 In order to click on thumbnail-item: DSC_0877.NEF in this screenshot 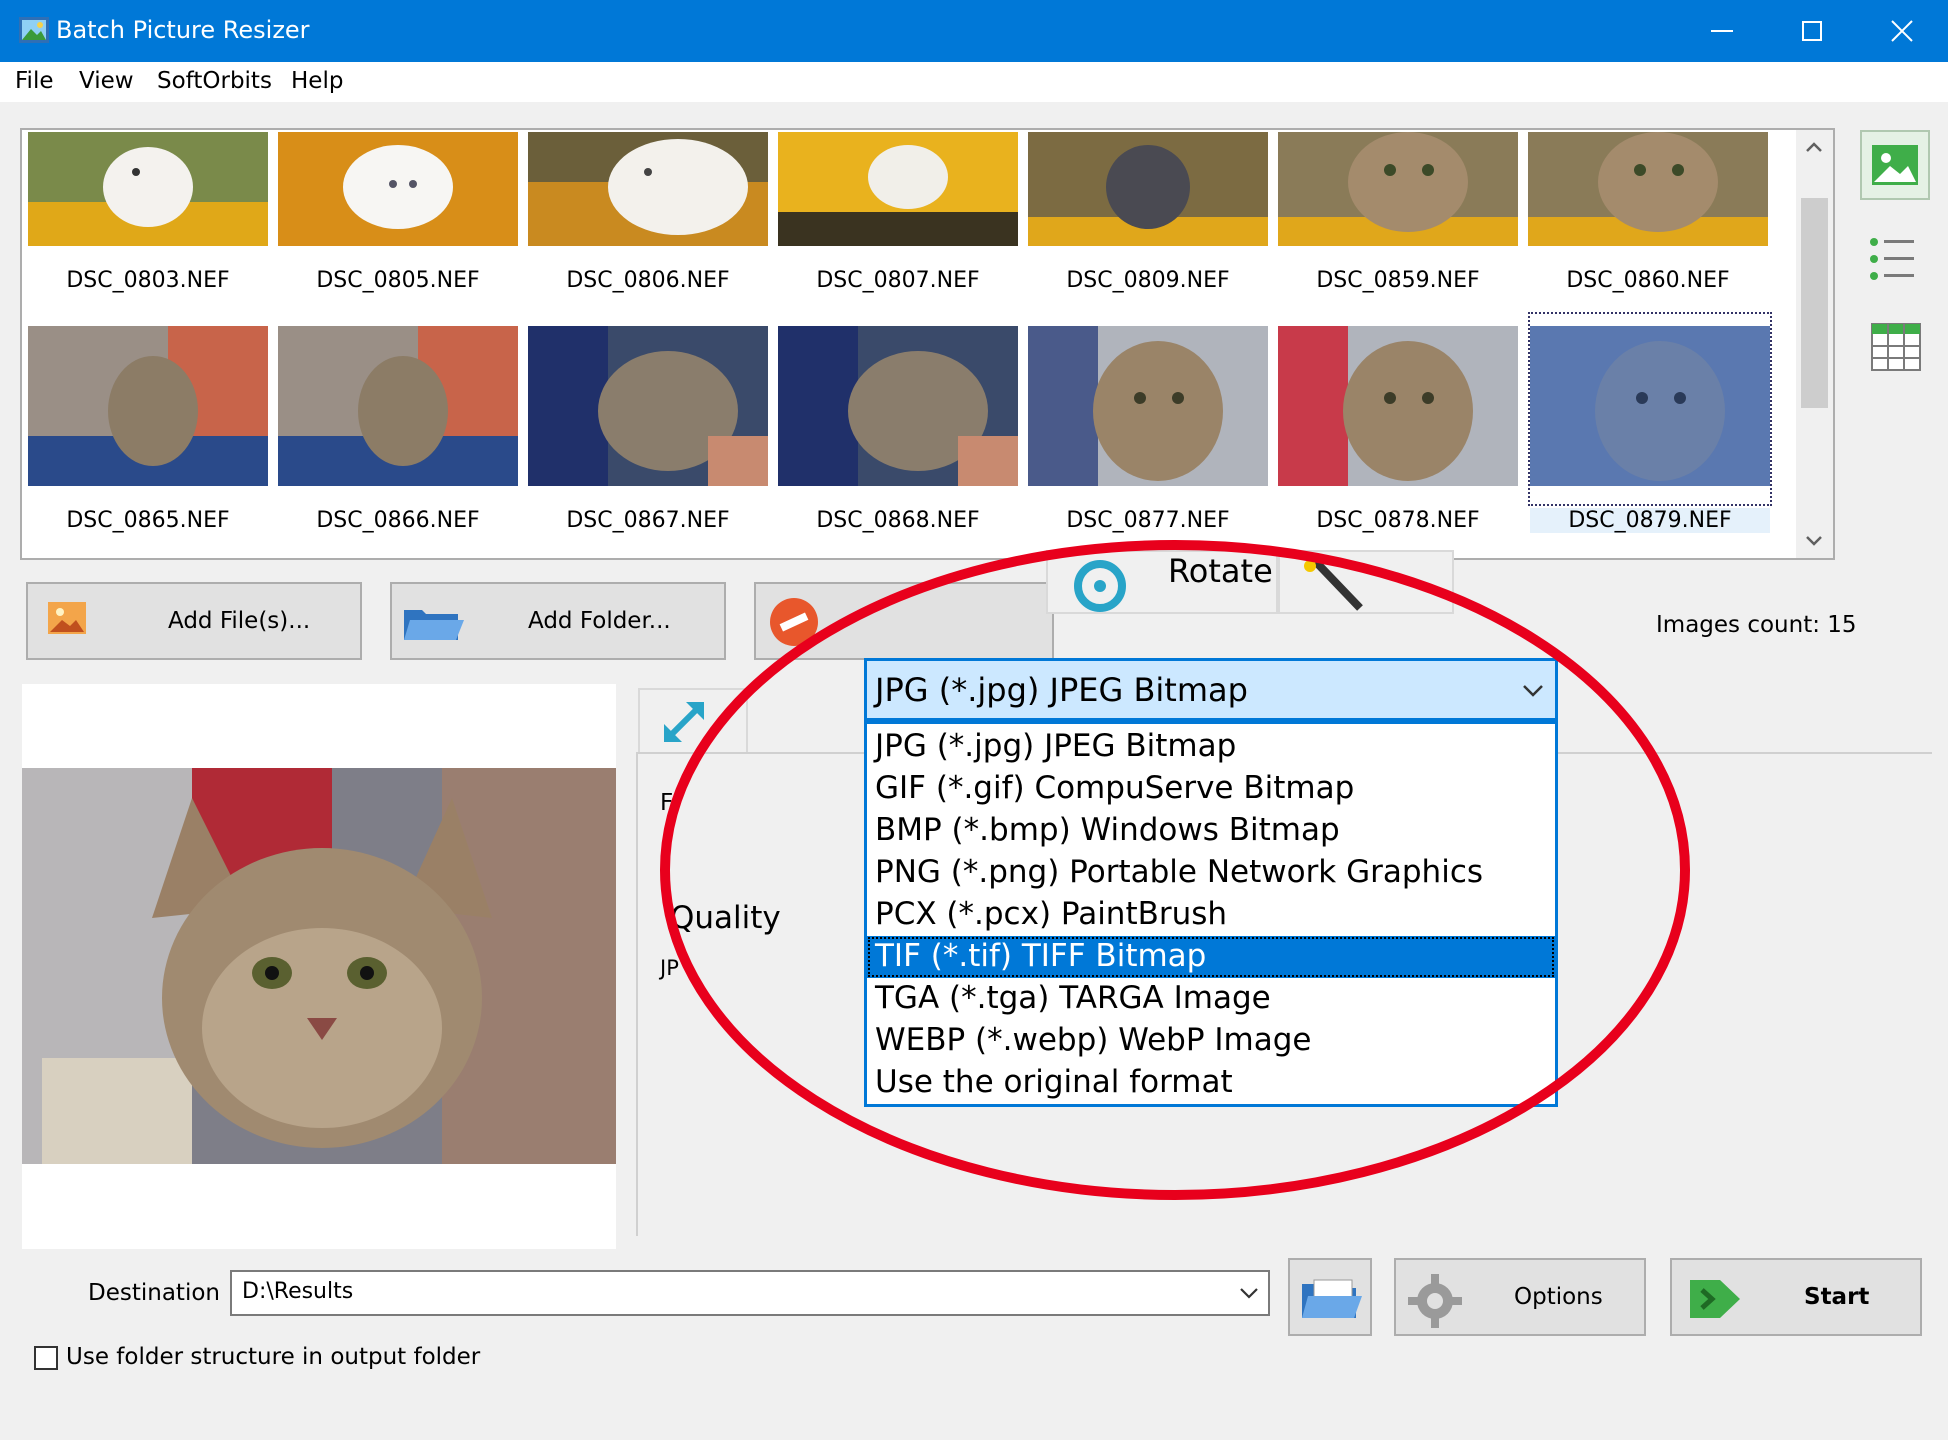, I will do `click(1148, 429)`.